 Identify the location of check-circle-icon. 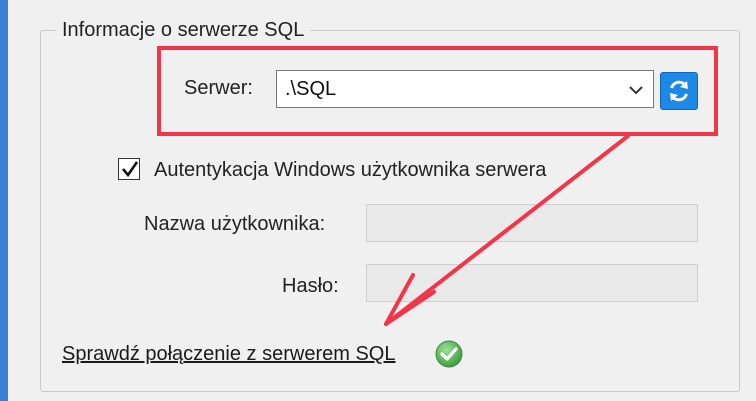
(449, 354).